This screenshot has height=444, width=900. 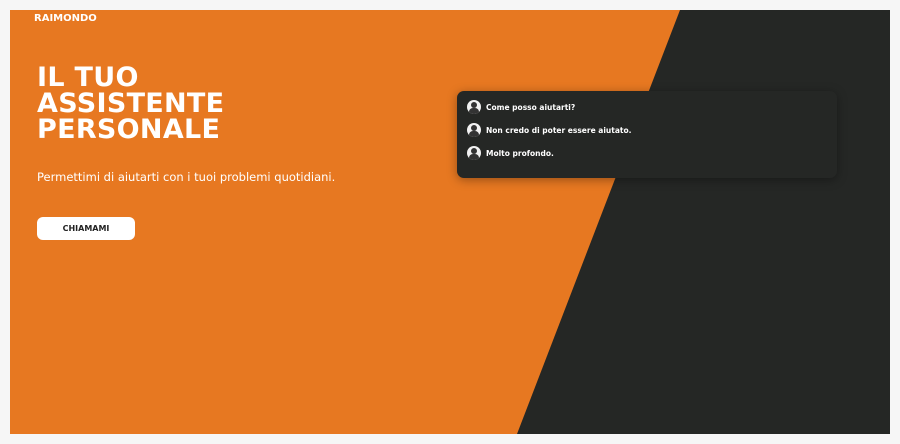 What do you see at coordinates (520, 153) in the screenshot?
I see `message-text: Molto profondo.` at bounding box center [520, 153].